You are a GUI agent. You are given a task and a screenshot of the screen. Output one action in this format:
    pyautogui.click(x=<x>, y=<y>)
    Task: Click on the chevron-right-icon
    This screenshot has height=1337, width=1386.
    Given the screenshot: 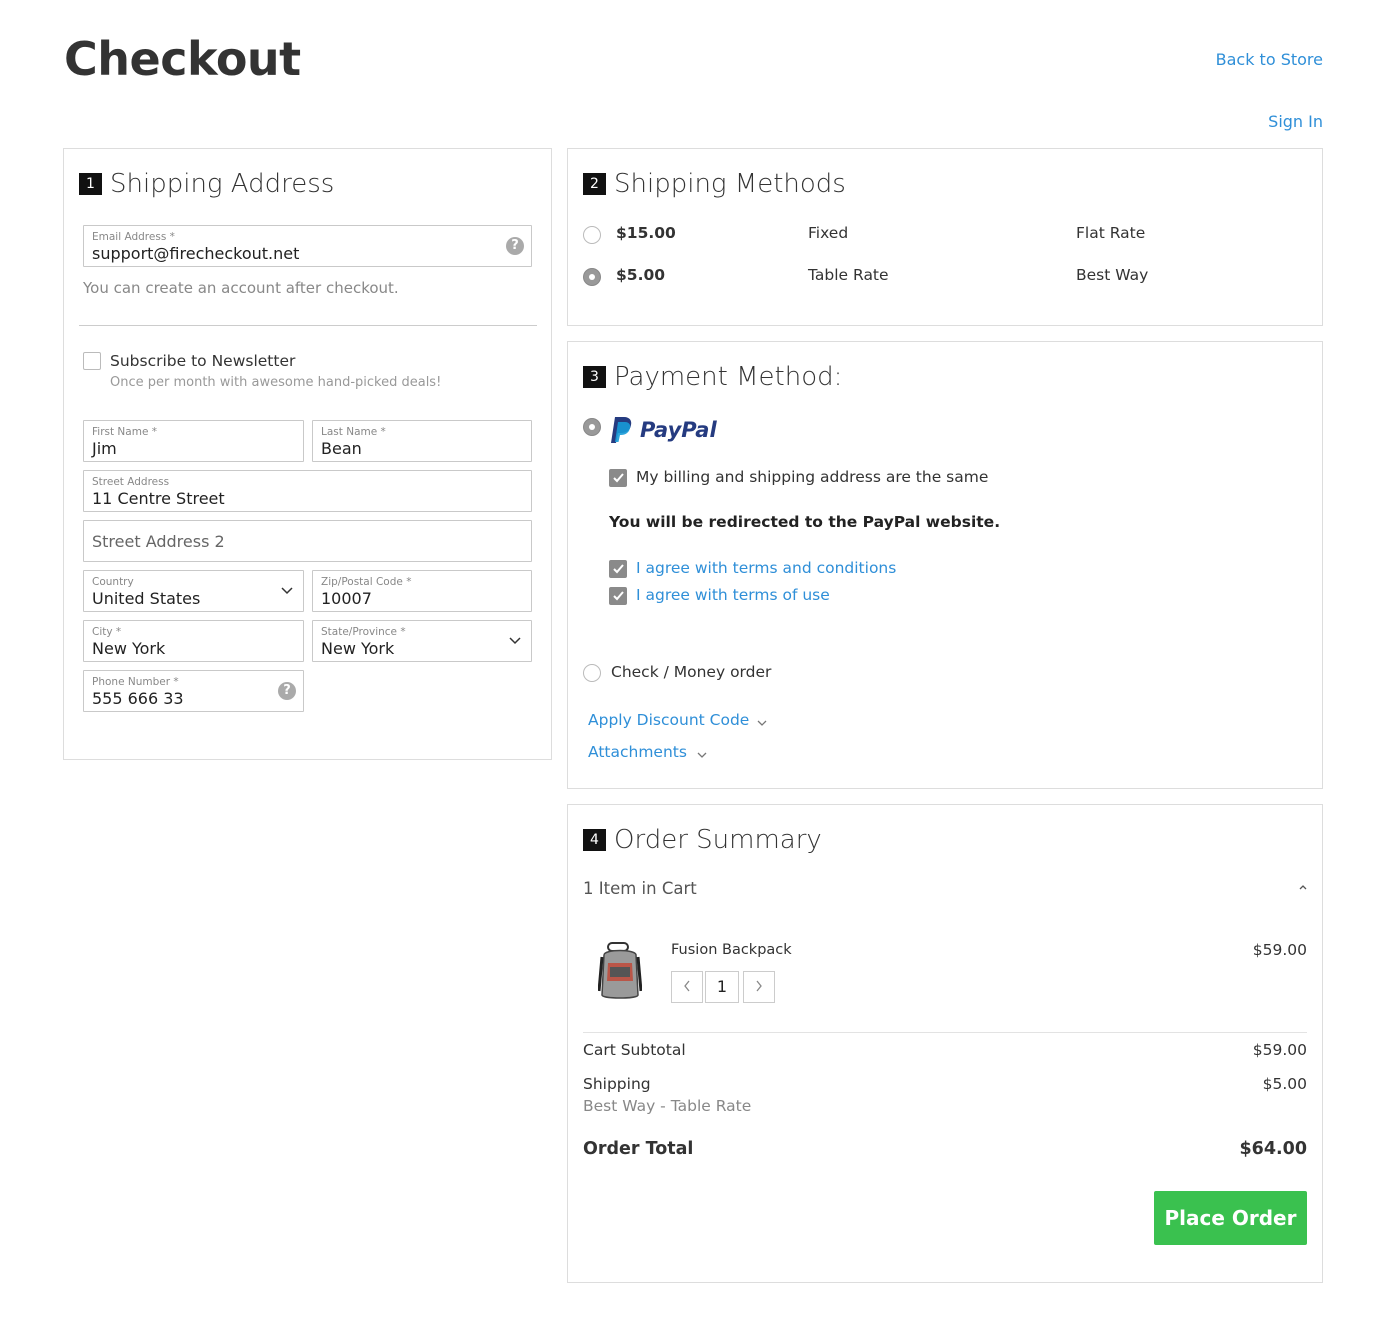 What is the action you would take?
    pyautogui.click(x=759, y=985)
    